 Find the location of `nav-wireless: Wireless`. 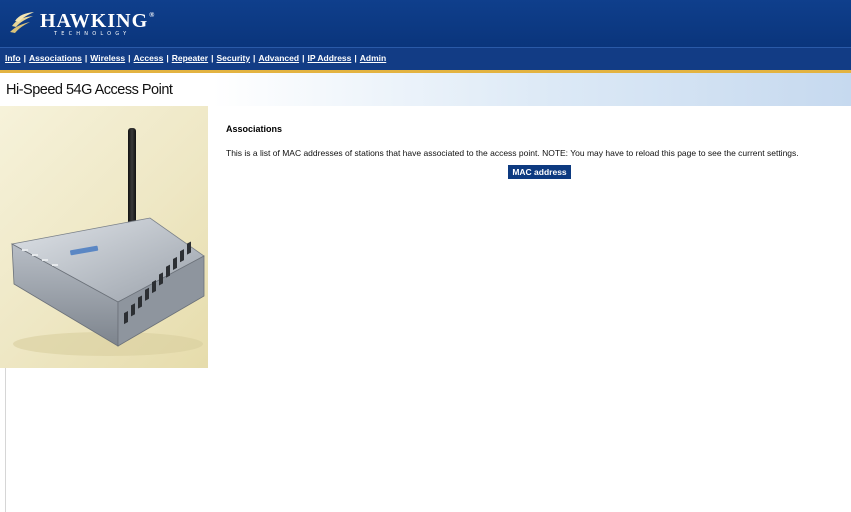

nav-wireless: Wireless is located at coordinates (107, 58).